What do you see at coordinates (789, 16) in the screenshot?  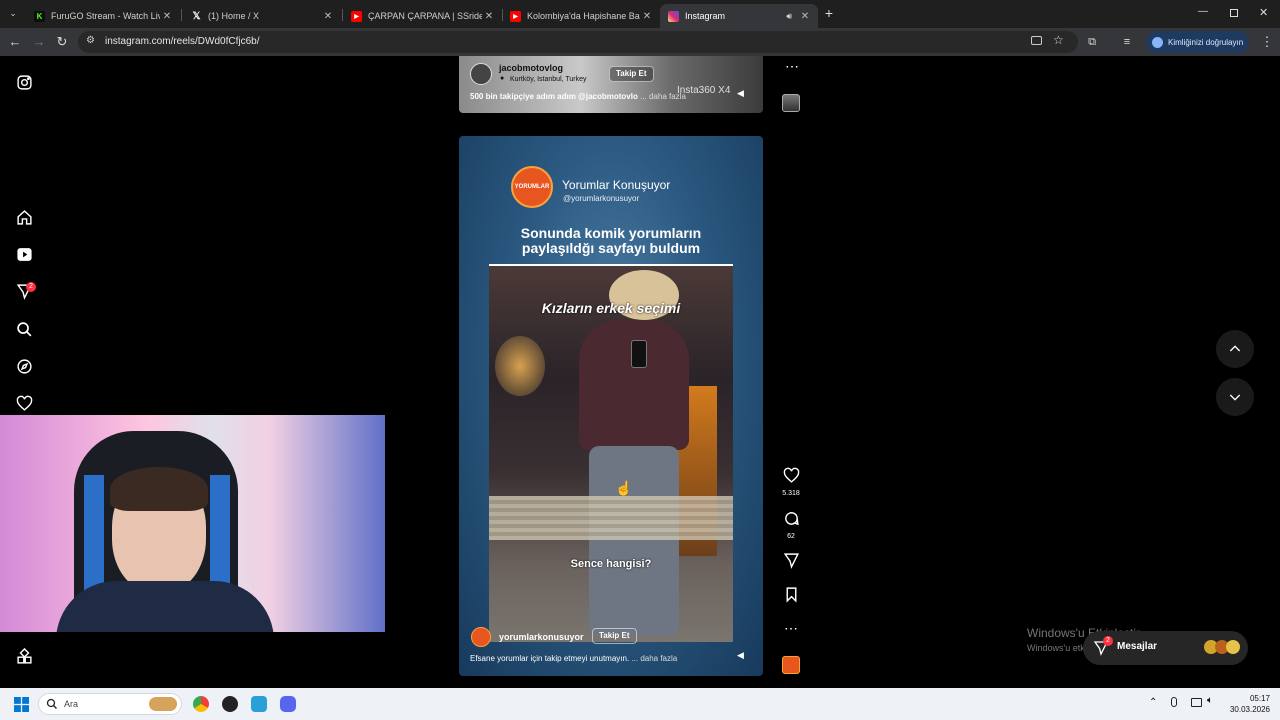 I see `speaker-icon: 🔊︎` at bounding box center [789, 16].